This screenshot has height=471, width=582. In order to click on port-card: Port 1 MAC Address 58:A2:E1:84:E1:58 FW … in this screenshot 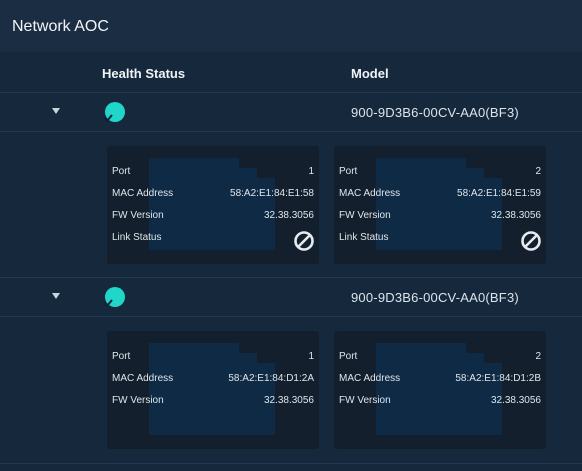, I will do `click(213, 205)`.